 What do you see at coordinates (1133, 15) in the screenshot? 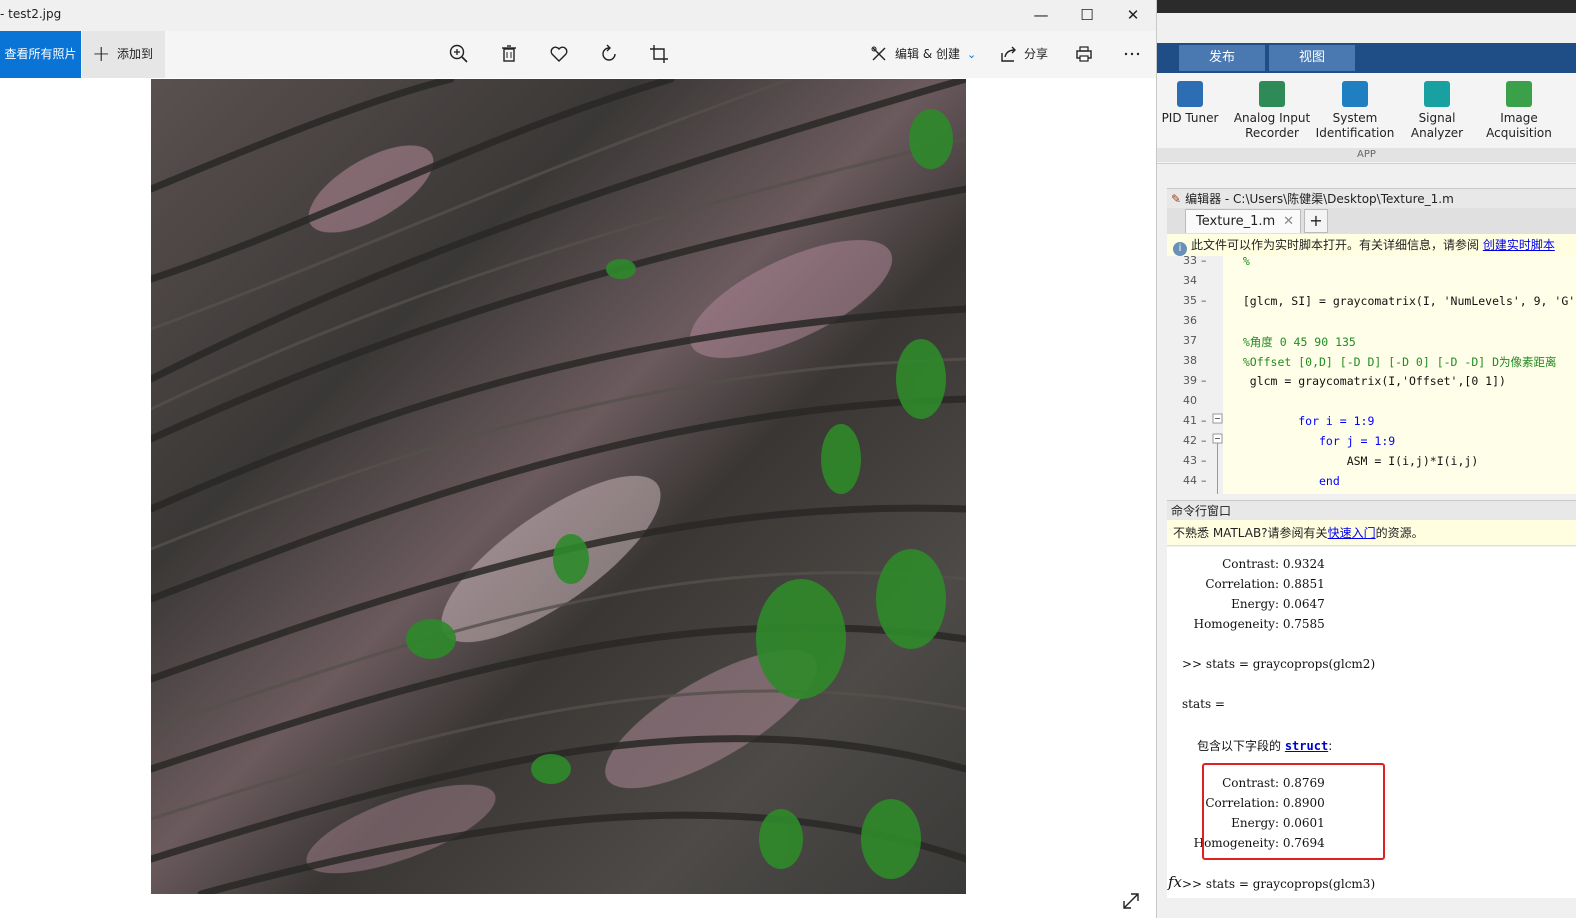
I see `close-button: ✕` at bounding box center [1133, 15].